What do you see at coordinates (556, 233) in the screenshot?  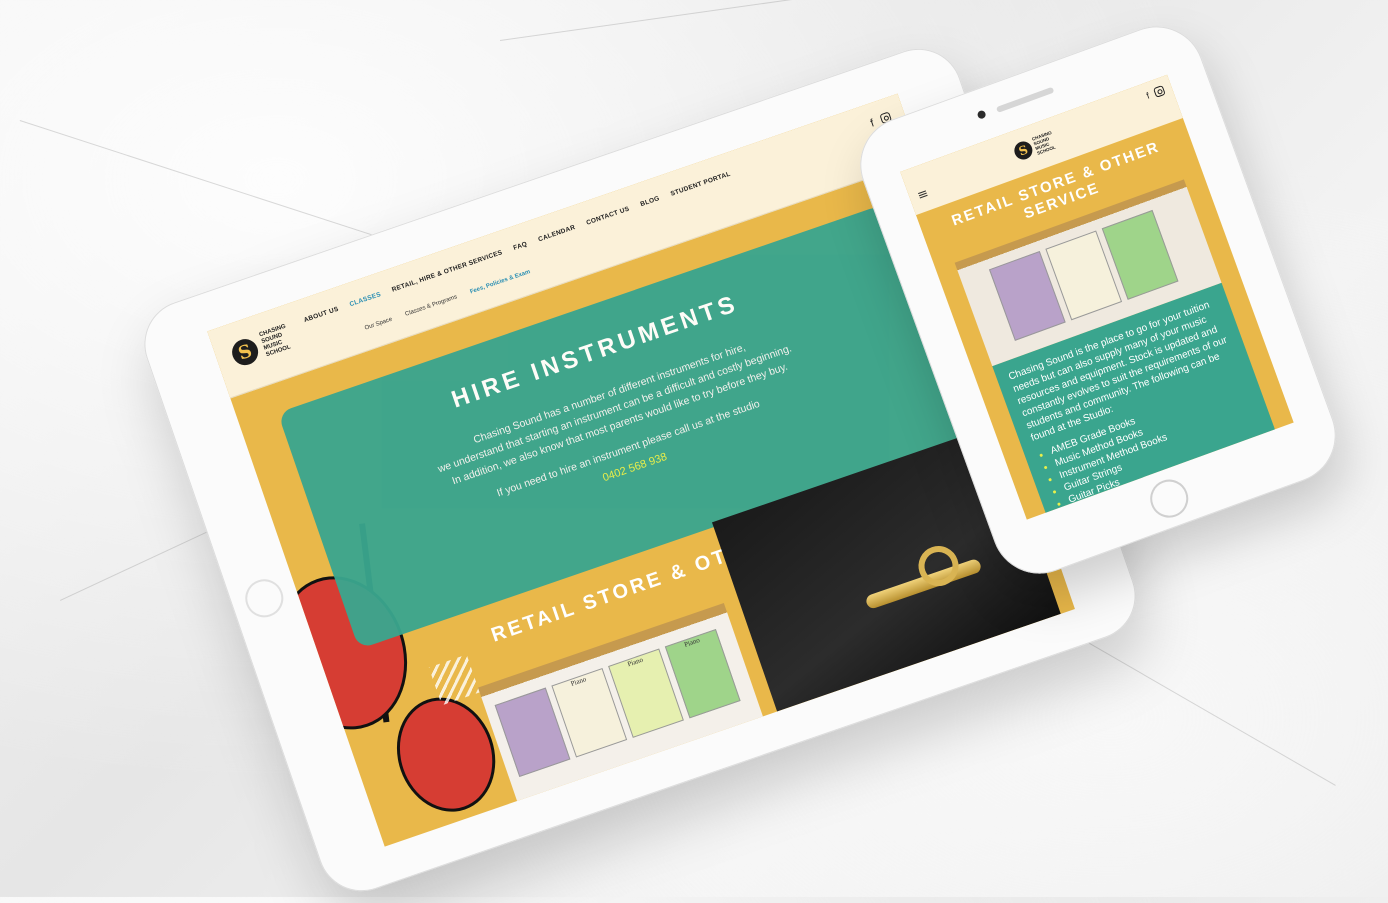 I see `nav-calendar: CALENDAR` at bounding box center [556, 233].